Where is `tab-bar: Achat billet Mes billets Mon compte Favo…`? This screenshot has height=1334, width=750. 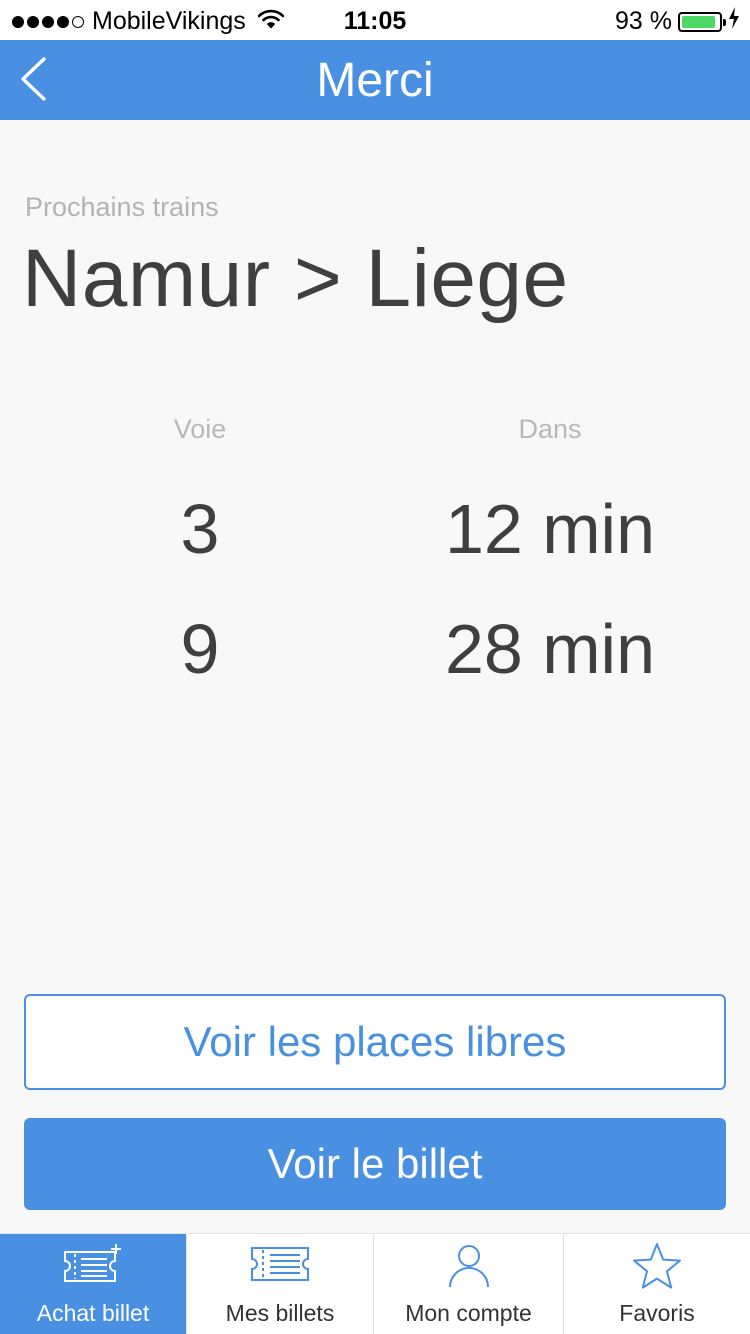
tab-bar: Achat billet Mes billets Mon compte Favo… is located at coordinates (375, 1283).